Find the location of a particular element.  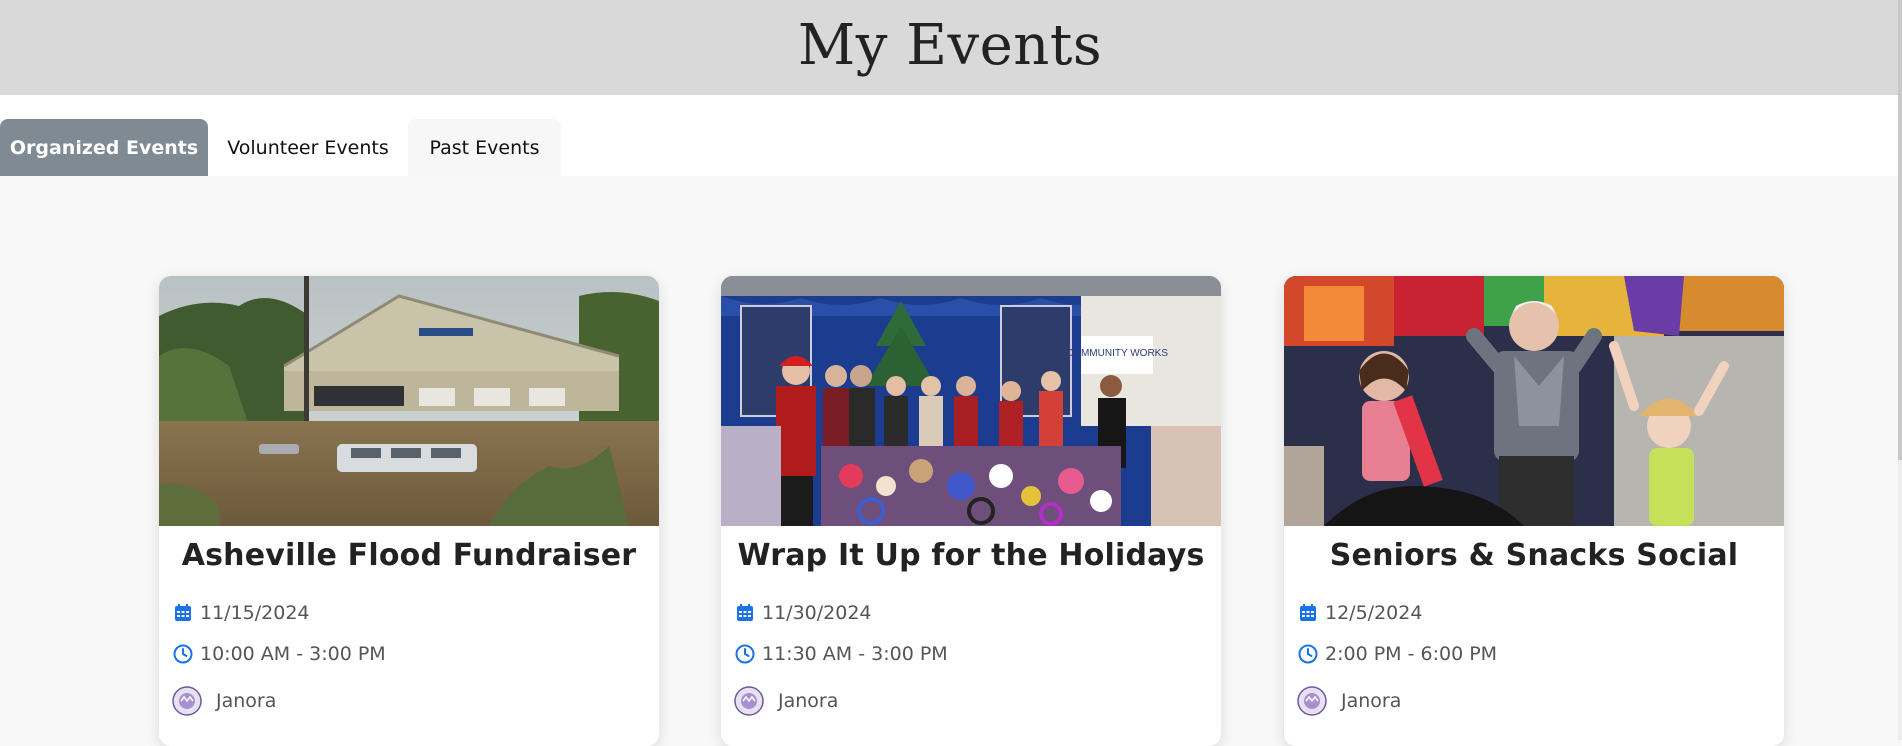

seniors-and-children-photo is located at coordinates (1534, 401).